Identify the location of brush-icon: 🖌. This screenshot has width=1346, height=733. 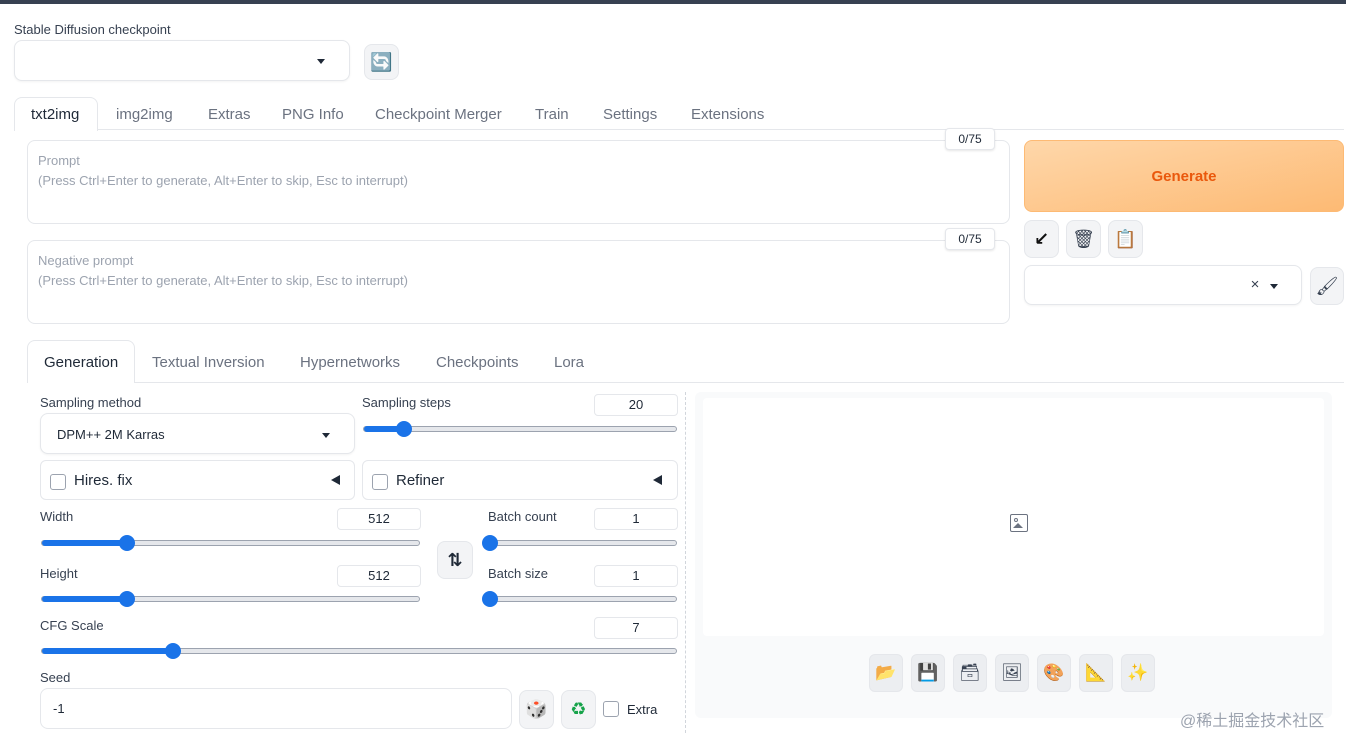
(1327, 285).